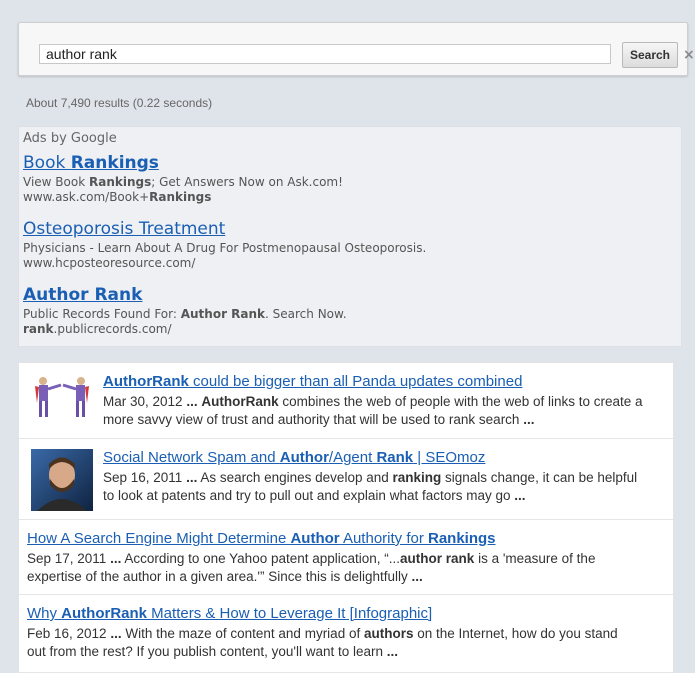 The image size is (695, 673). Describe the element at coordinates (44, 613) in the screenshot. I see `title-text: Why` at that location.